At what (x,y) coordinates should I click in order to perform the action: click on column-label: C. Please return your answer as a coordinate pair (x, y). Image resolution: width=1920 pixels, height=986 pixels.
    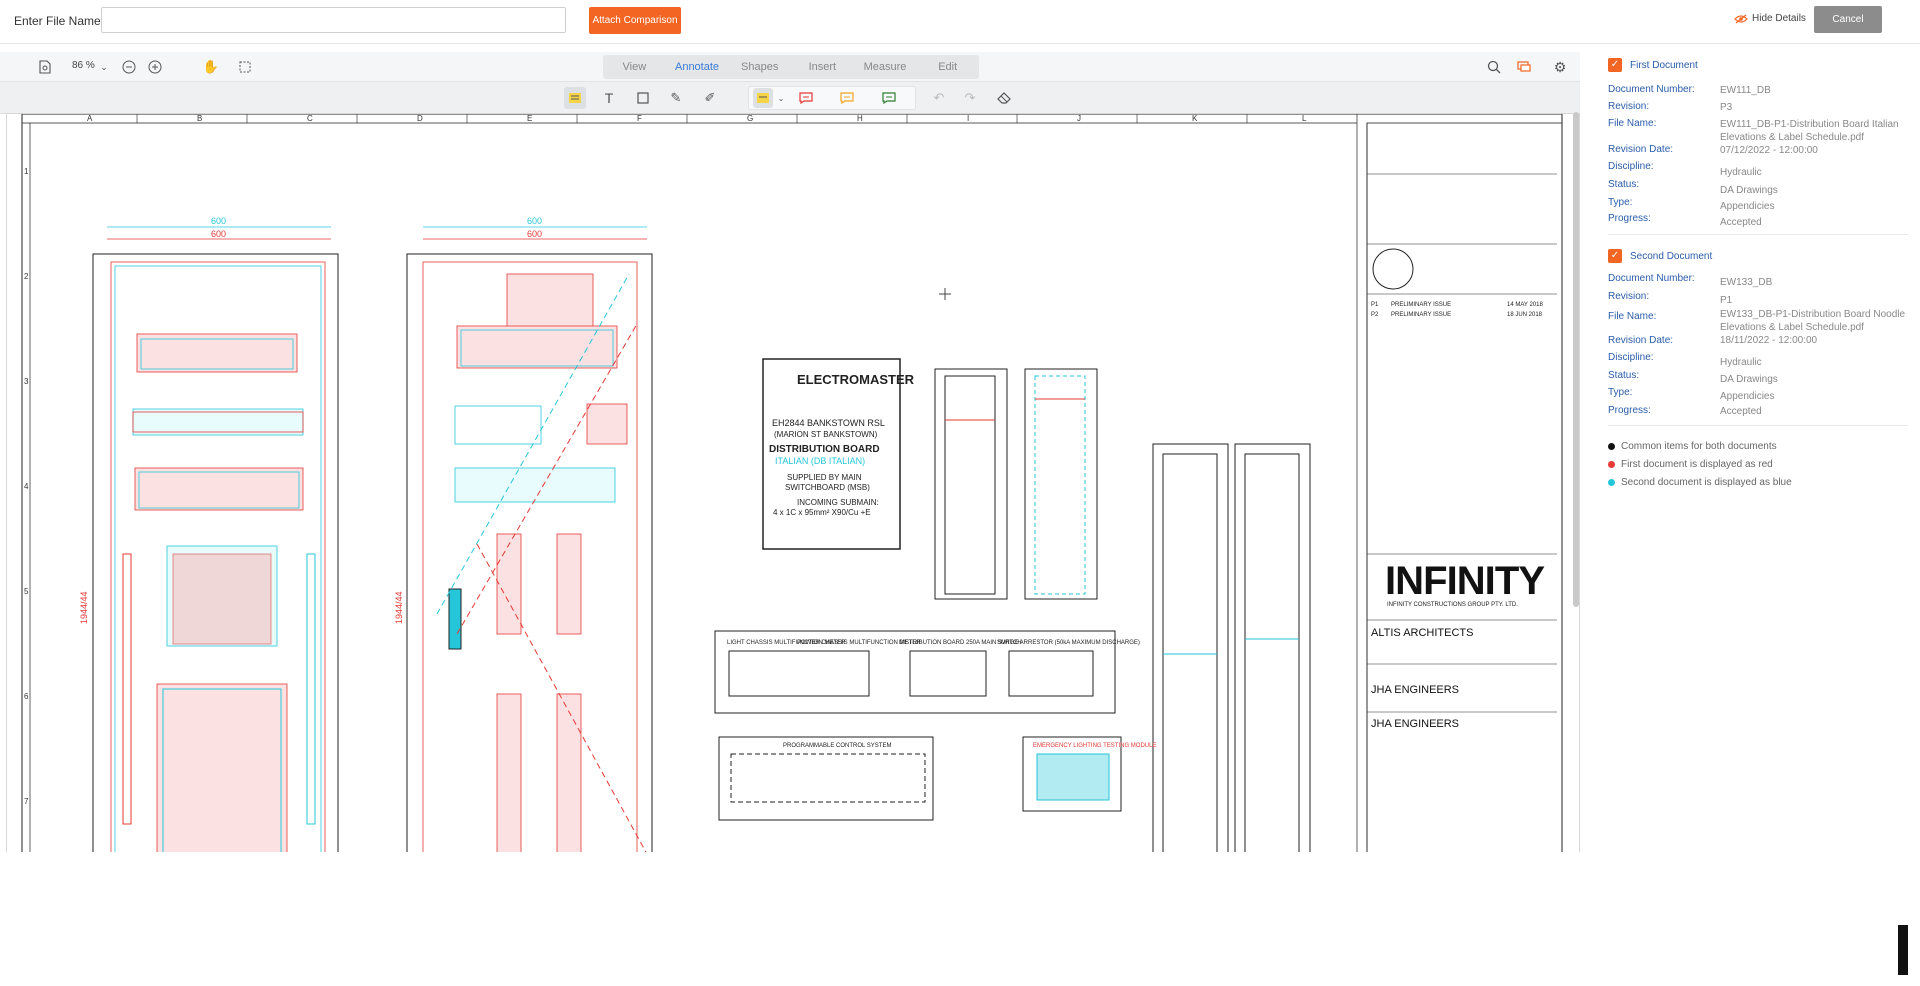
    Looking at the image, I should click on (310, 118).